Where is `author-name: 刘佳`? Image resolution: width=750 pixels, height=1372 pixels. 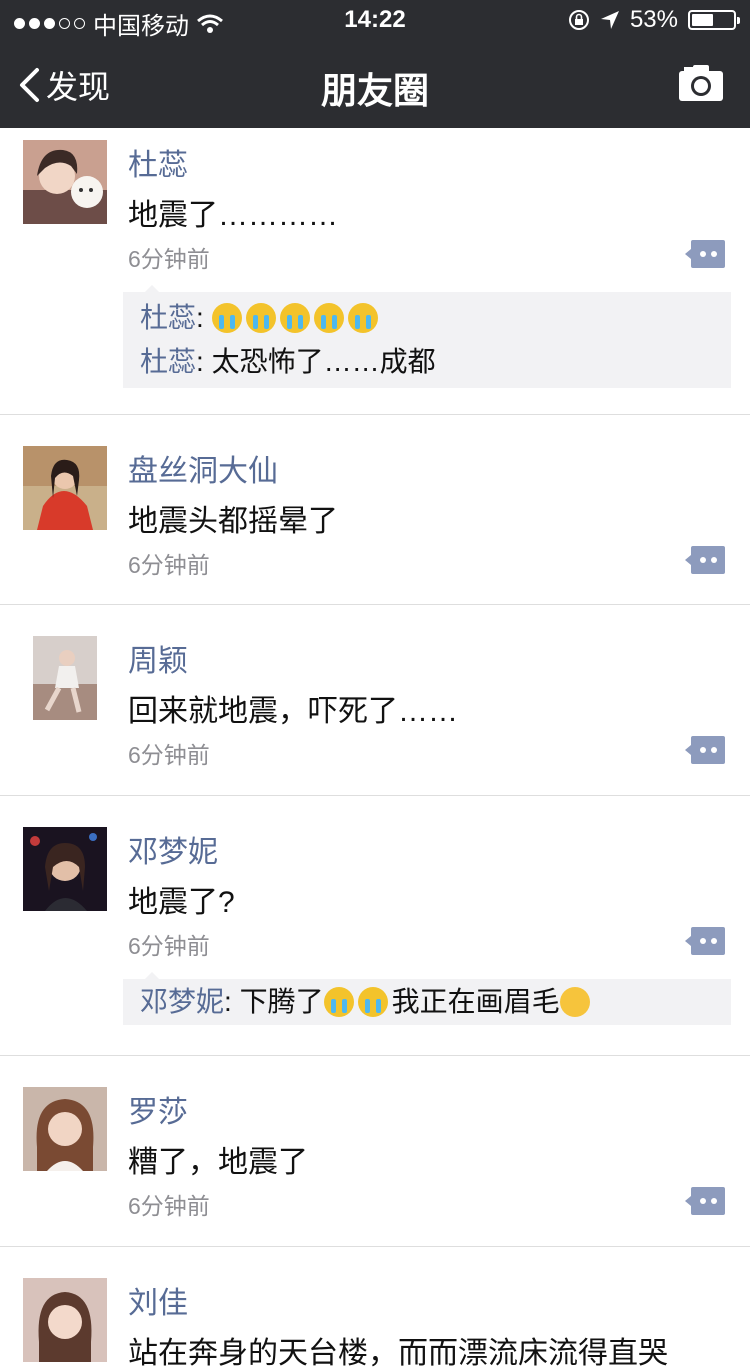
author-name: 刘佳 is located at coordinates (158, 1300).